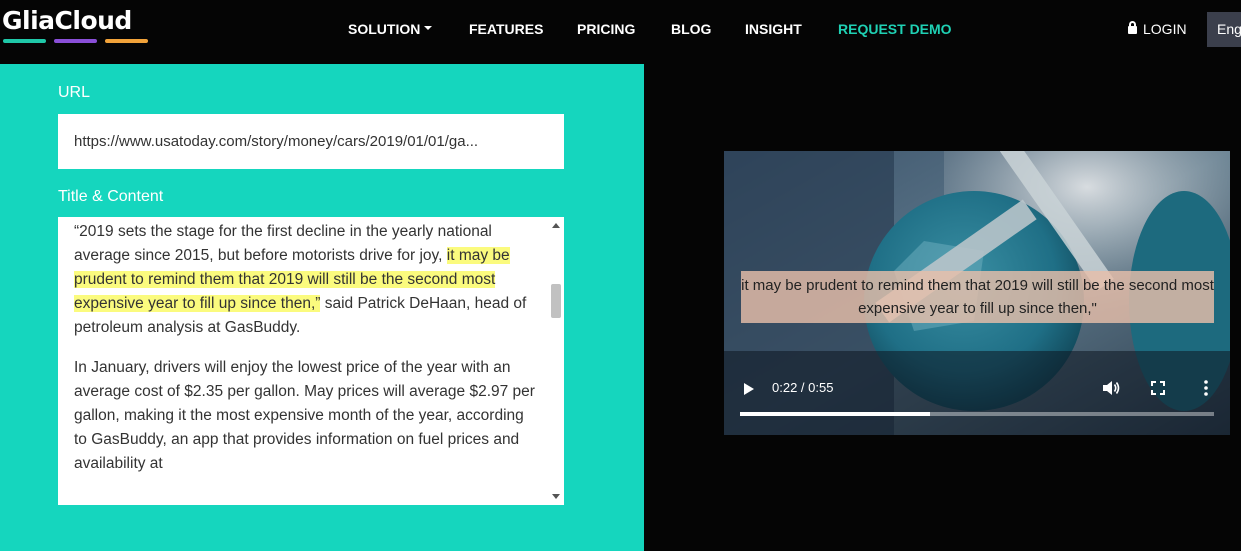 The width and height of the screenshot is (1241, 551). What do you see at coordinates (1158, 388) in the screenshot?
I see `fullscreen-icon` at bounding box center [1158, 388].